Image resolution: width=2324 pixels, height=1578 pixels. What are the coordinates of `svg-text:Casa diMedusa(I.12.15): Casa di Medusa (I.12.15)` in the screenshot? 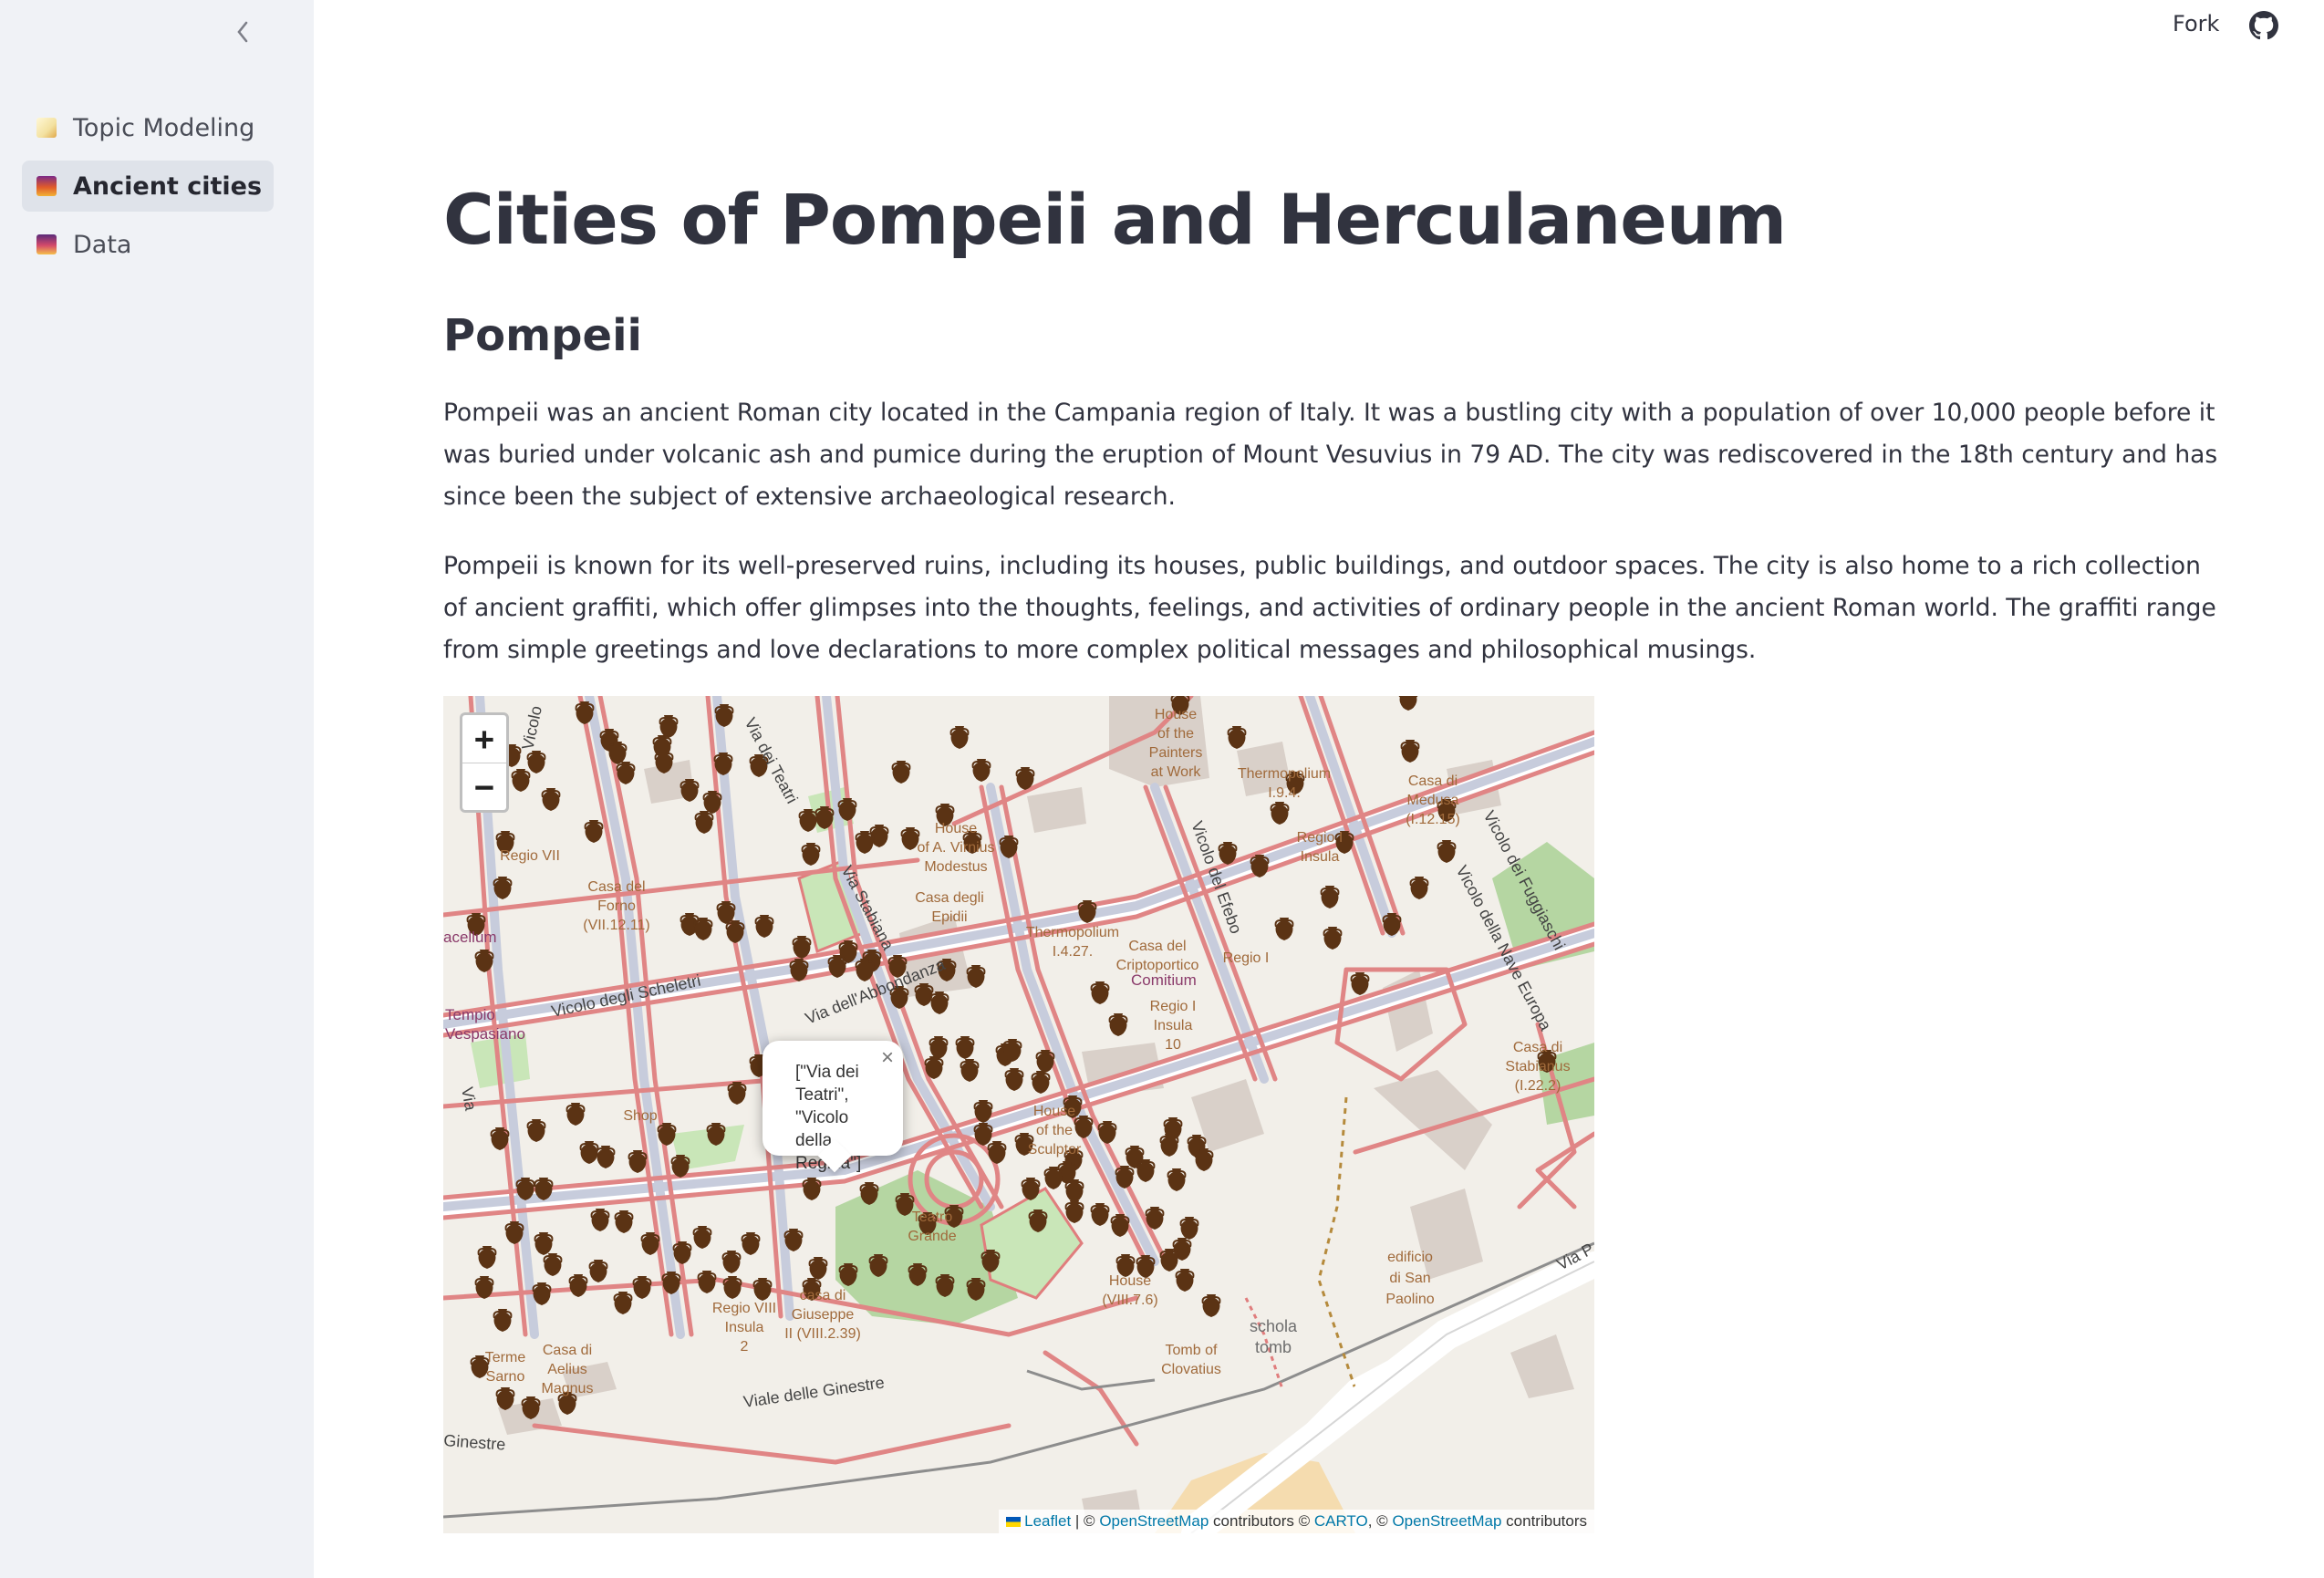 It's located at (1433, 800).